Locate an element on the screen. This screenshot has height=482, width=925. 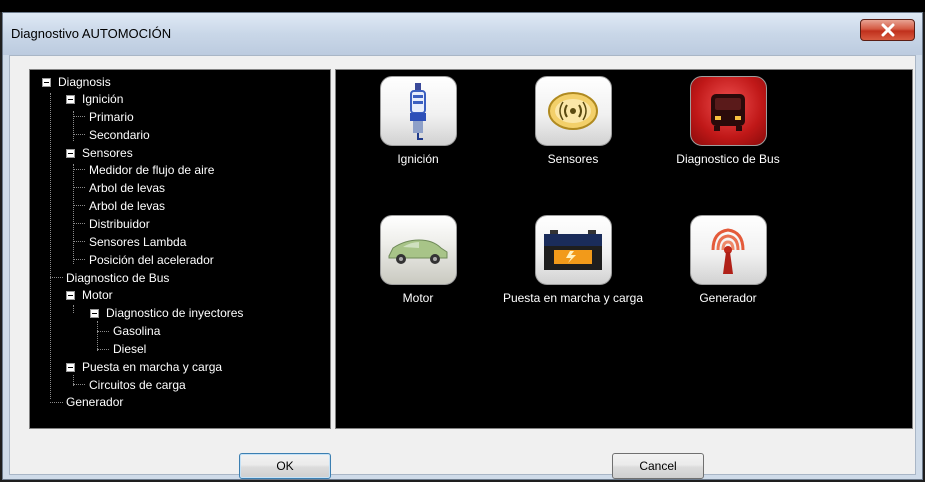
close-button is located at coordinates (887, 30).